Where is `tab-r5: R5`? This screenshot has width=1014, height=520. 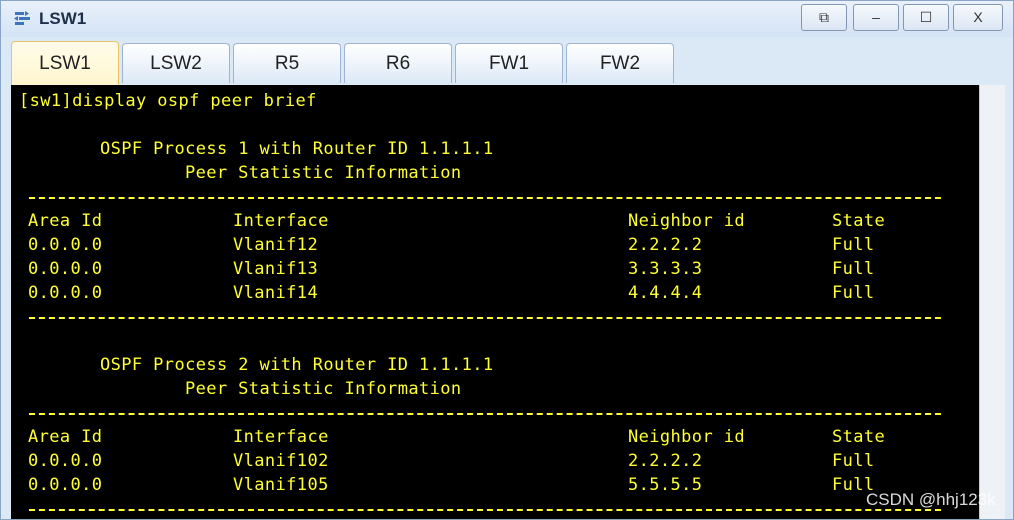
tab-r5: R5 is located at coordinates (287, 63).